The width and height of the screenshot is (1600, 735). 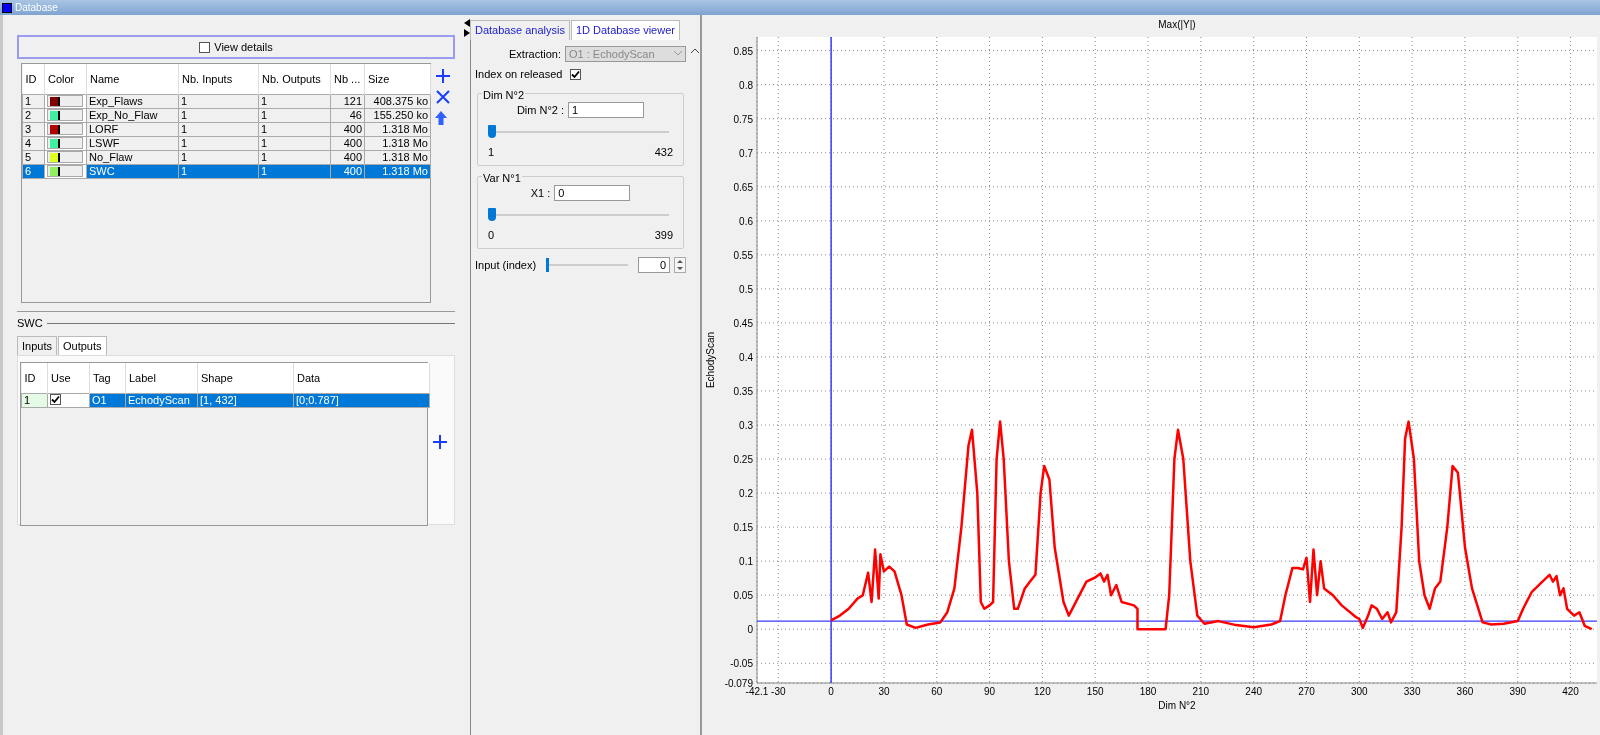 What do you see at coordinates (746, 221) in the screenshot?
I see `y-tick-label: 0.6` at bounding box center [746, 221].